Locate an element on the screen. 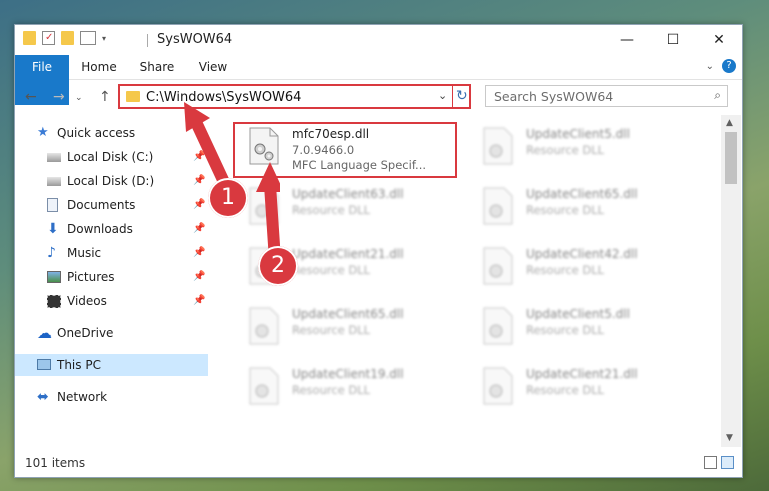  ribbon-right-controls: ⌄ ? is located at coordinates (721, 66).